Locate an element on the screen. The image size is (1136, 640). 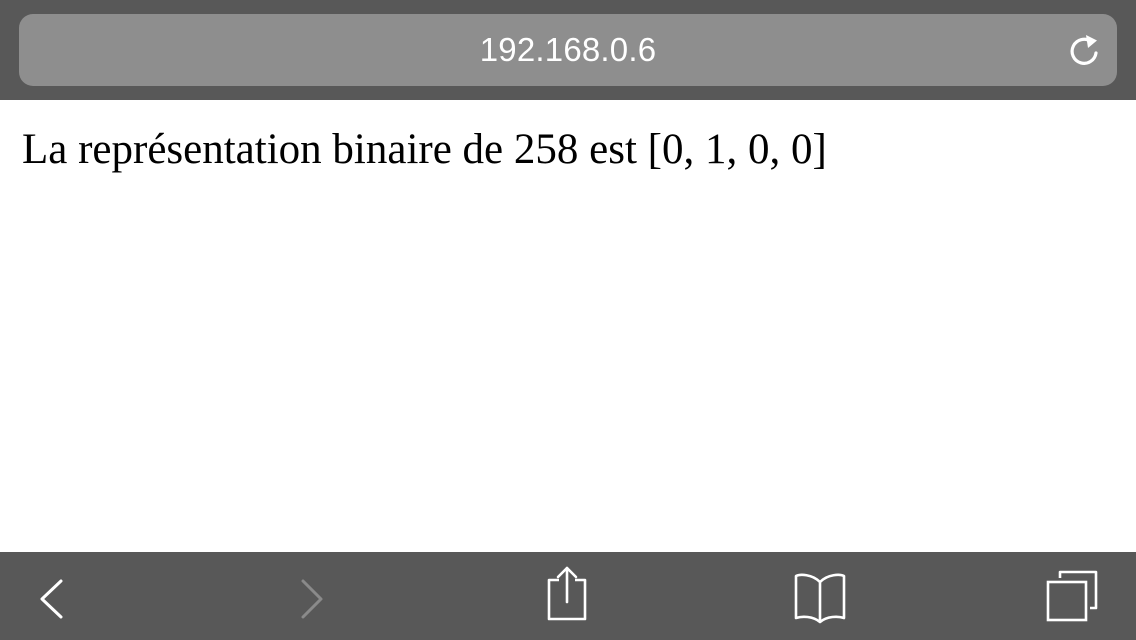
reload-button is located at coordinates (1085, 51).